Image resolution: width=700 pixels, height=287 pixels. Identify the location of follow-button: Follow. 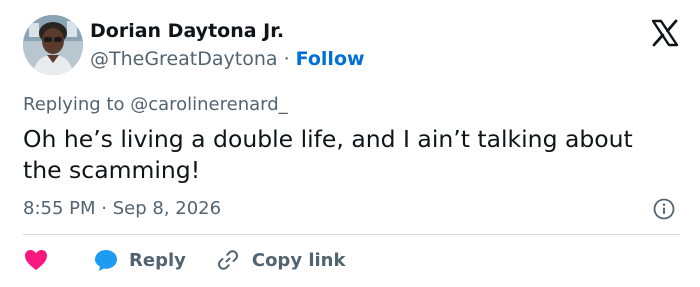
(330, 59).